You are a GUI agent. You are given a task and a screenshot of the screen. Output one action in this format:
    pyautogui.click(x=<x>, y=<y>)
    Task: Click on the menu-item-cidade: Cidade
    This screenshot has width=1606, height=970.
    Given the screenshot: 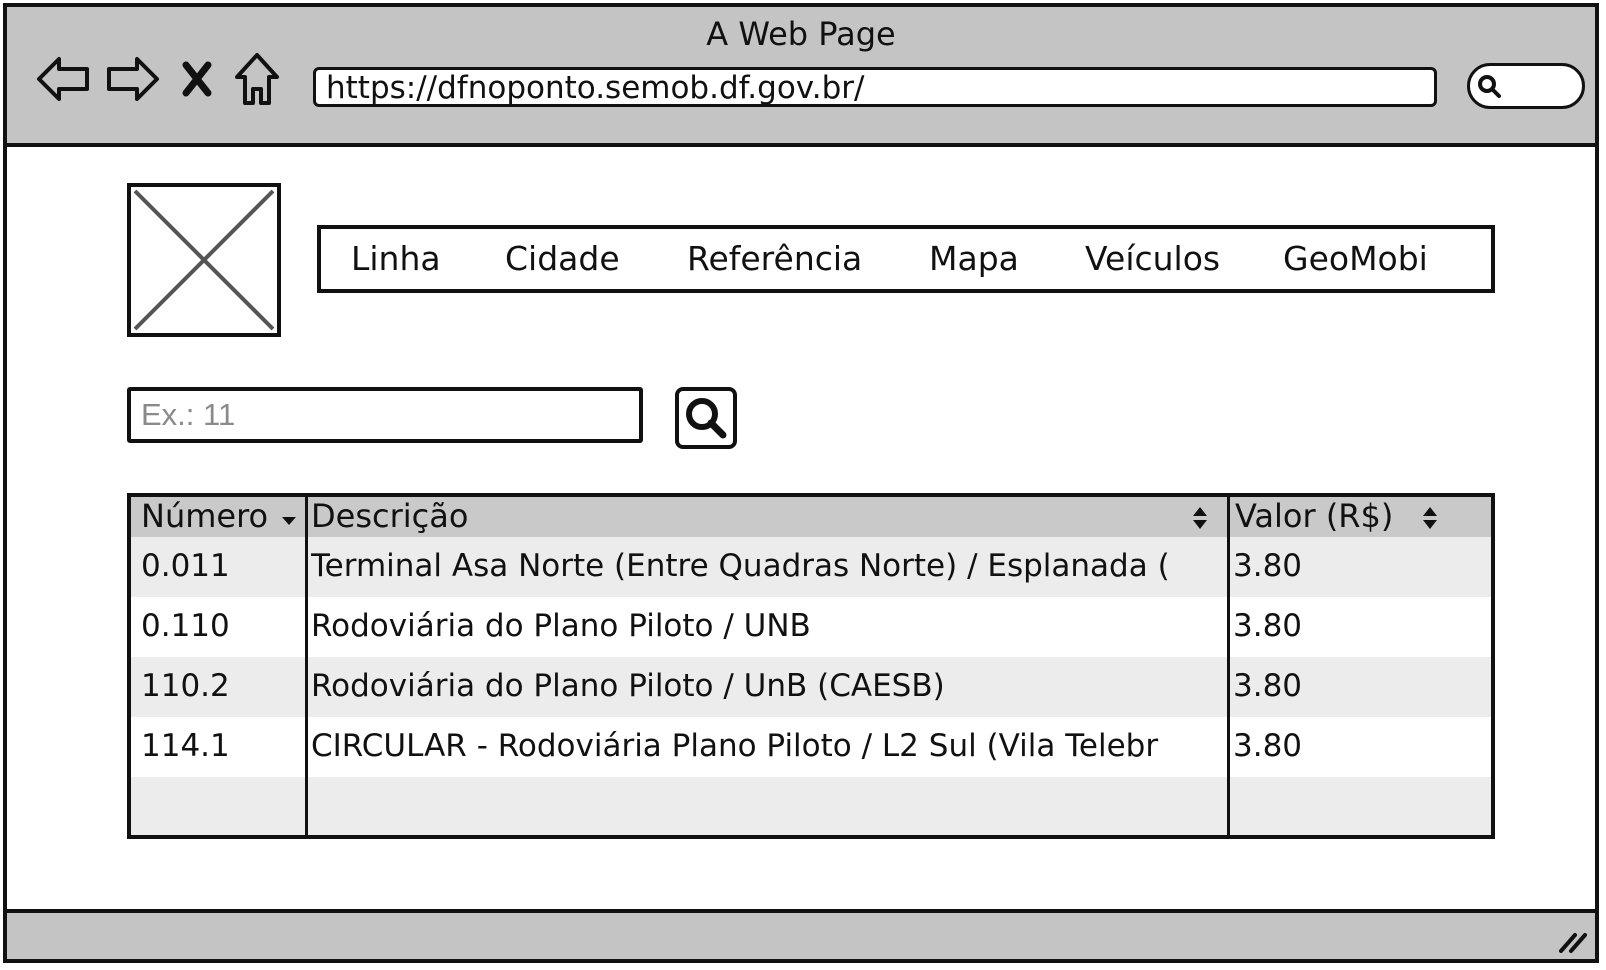 What is the action you would take?
    pyautogui.click(x=562, y=258)
    